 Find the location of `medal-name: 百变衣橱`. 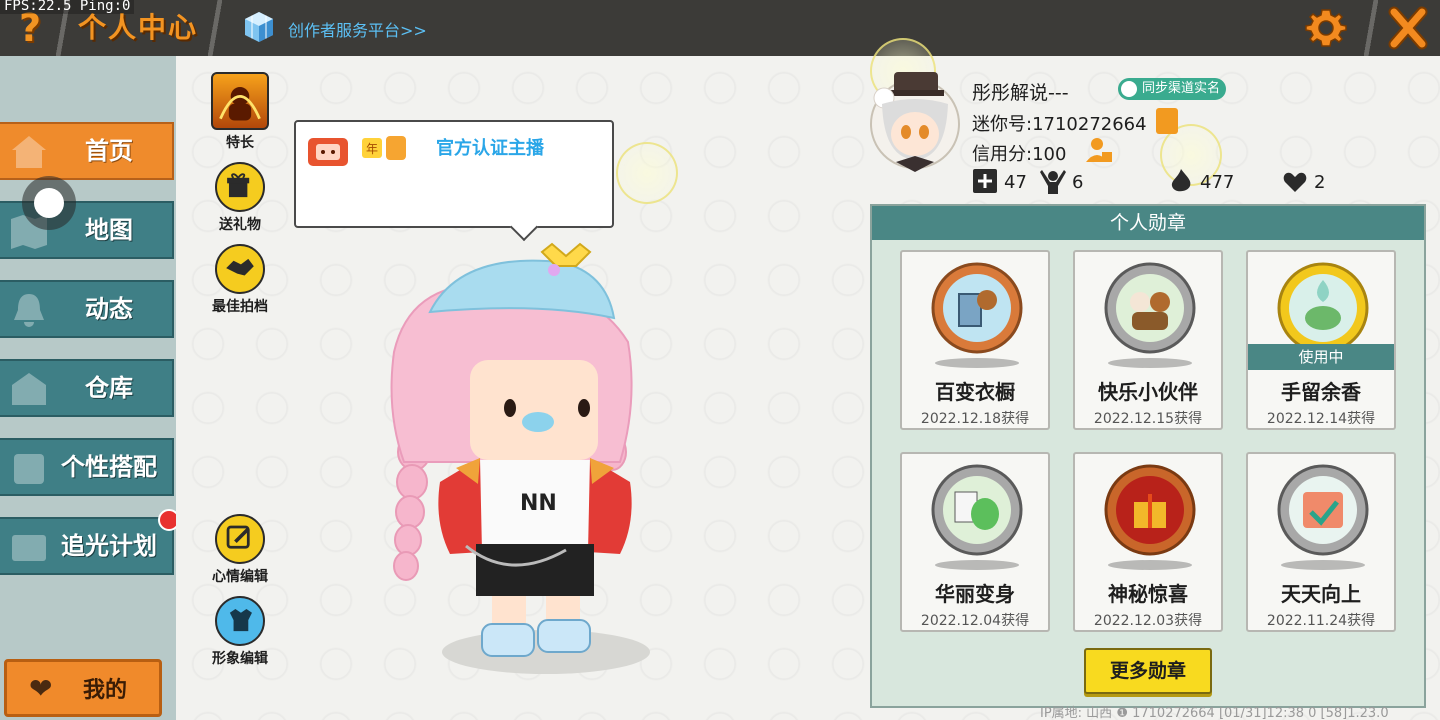

medal-name: 百变衣橱 is located at coordinates (975, 392).